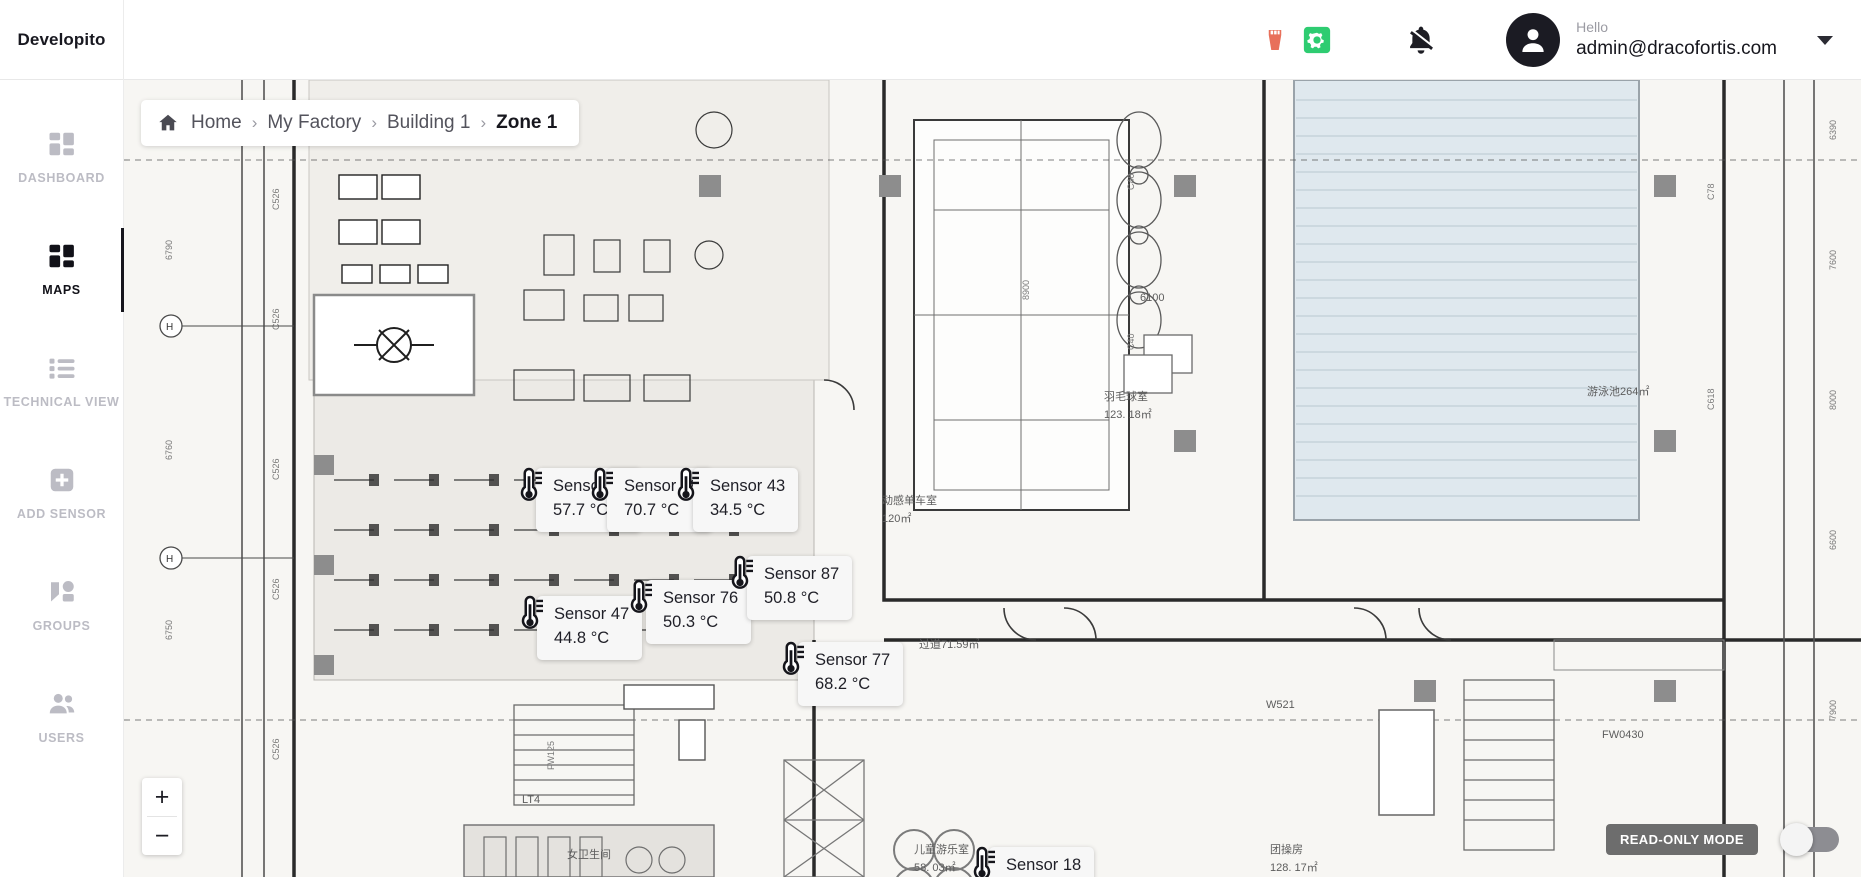  I want to click on sidebar-item-users: USERS, so click(61, 718).